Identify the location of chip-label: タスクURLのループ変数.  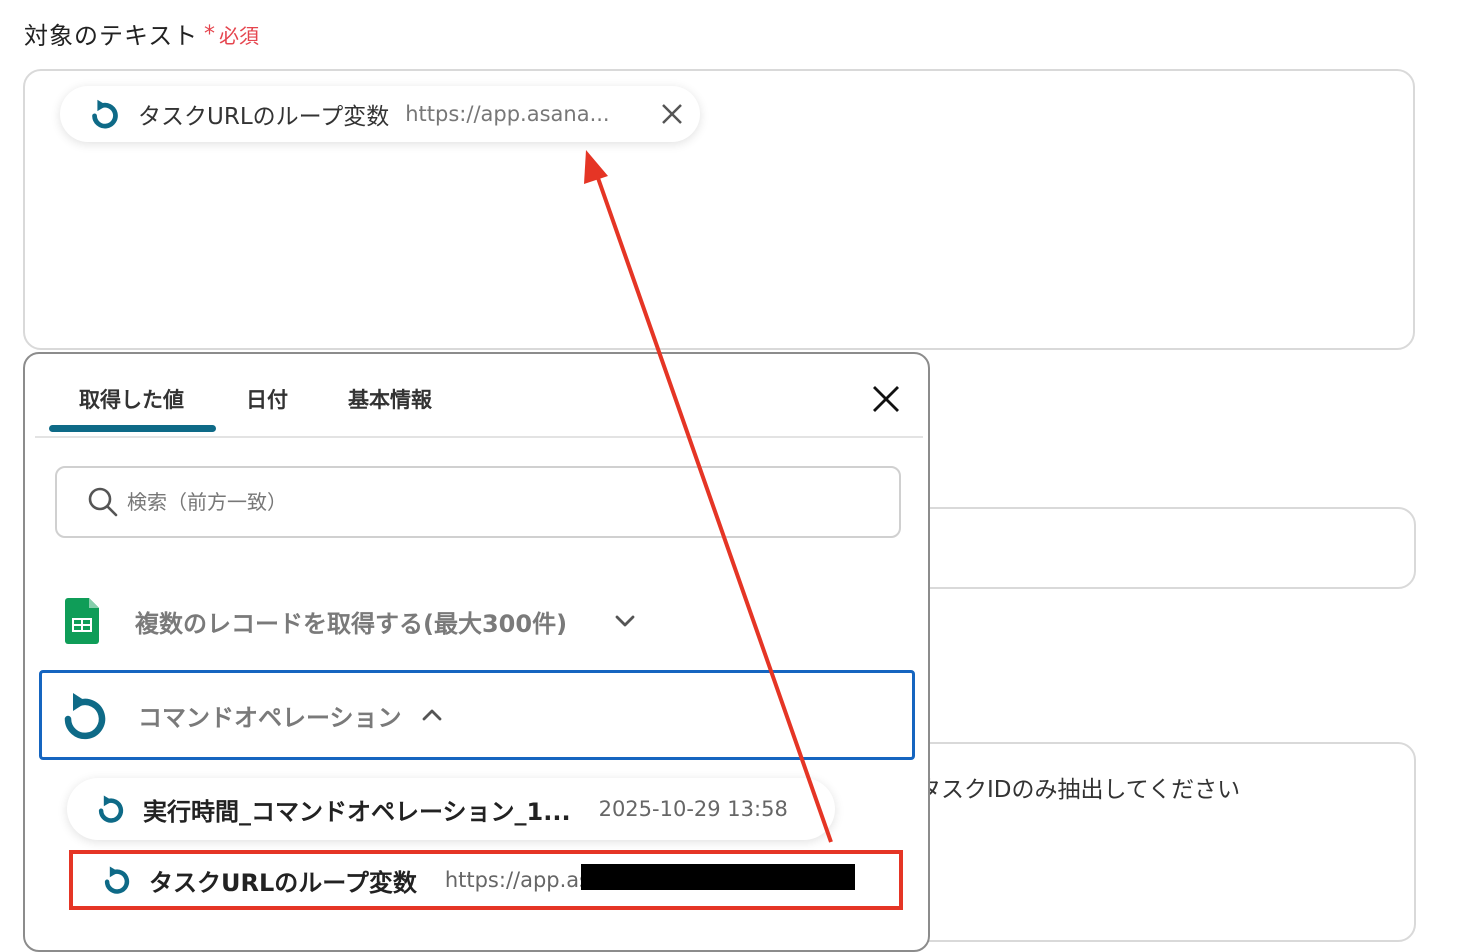
(264, 117).